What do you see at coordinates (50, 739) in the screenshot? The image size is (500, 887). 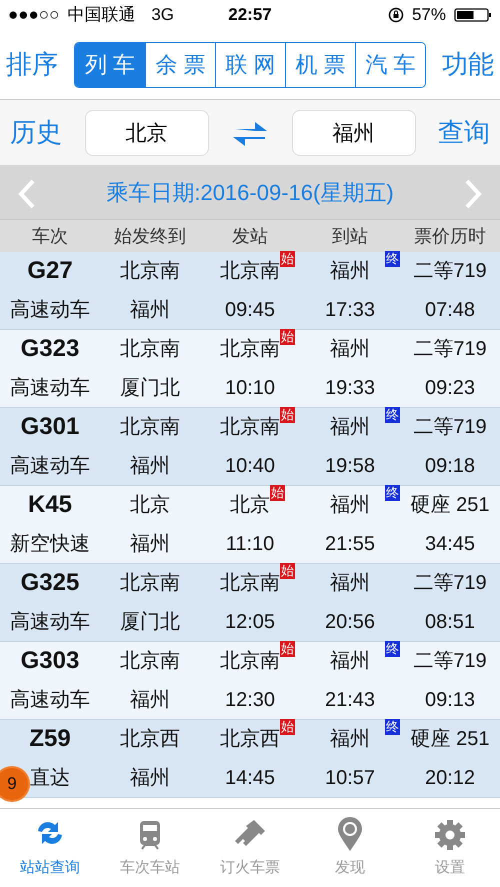 I see `table-cell-text: Z59` at bounding box center [50, 739].